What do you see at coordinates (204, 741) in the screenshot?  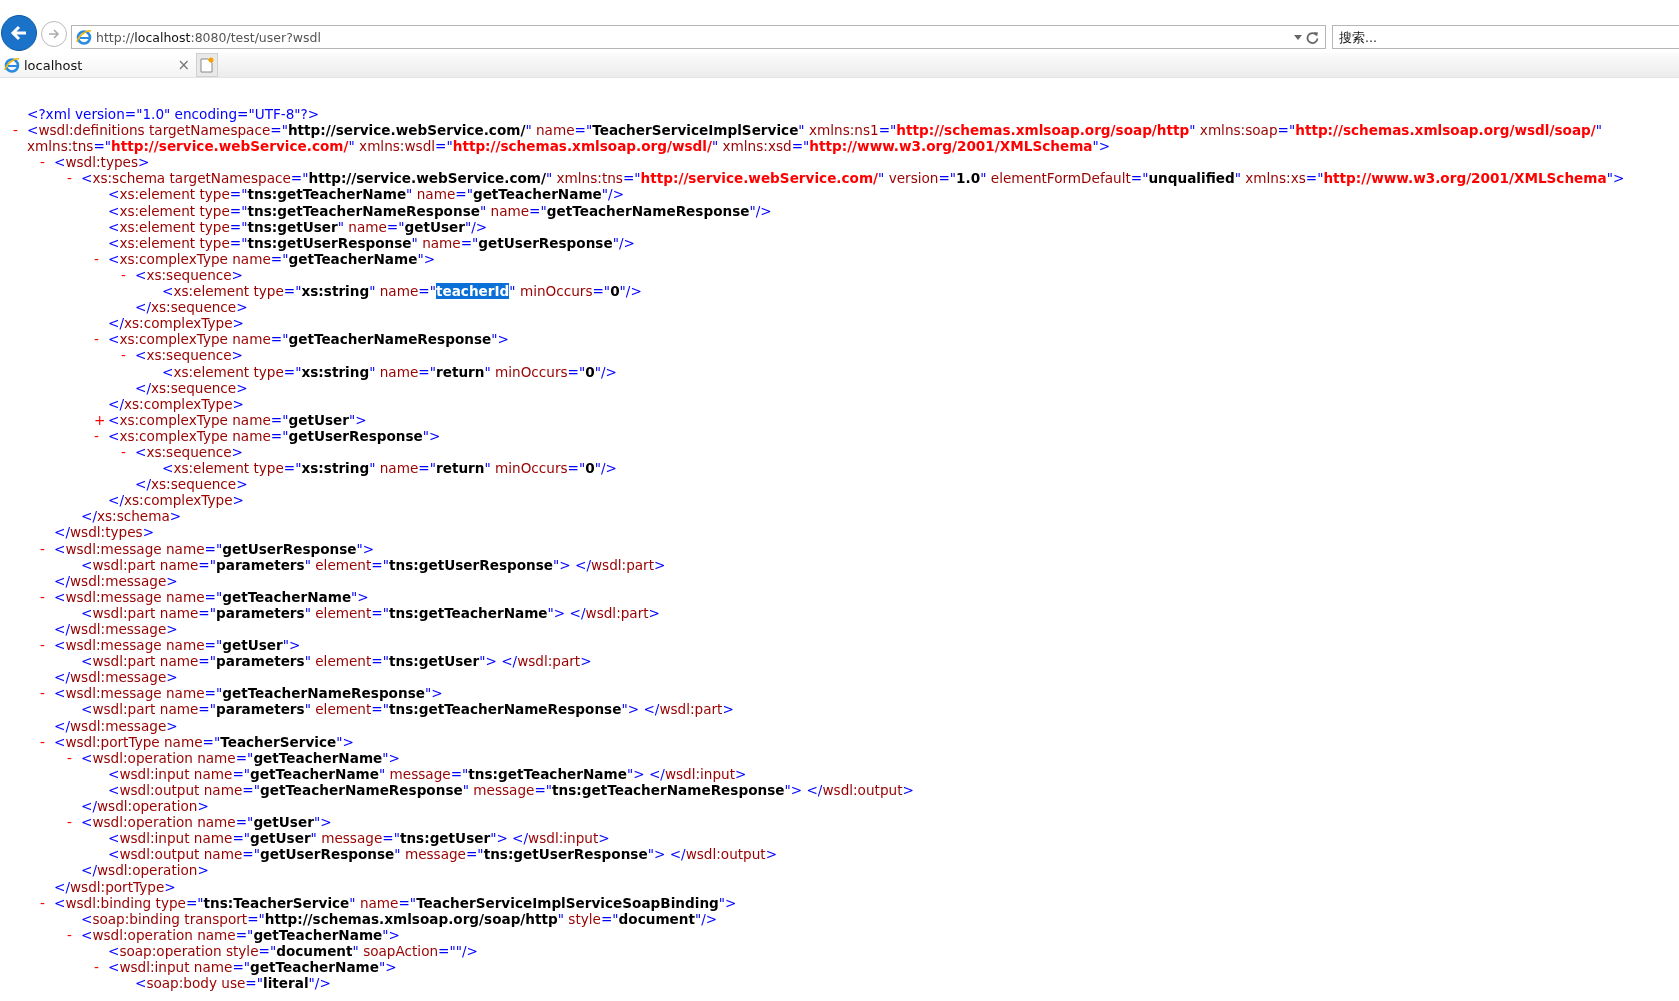 I see `xml-line: <wsdl:portType name="TeacherService">` at bounding box center [204, 741].